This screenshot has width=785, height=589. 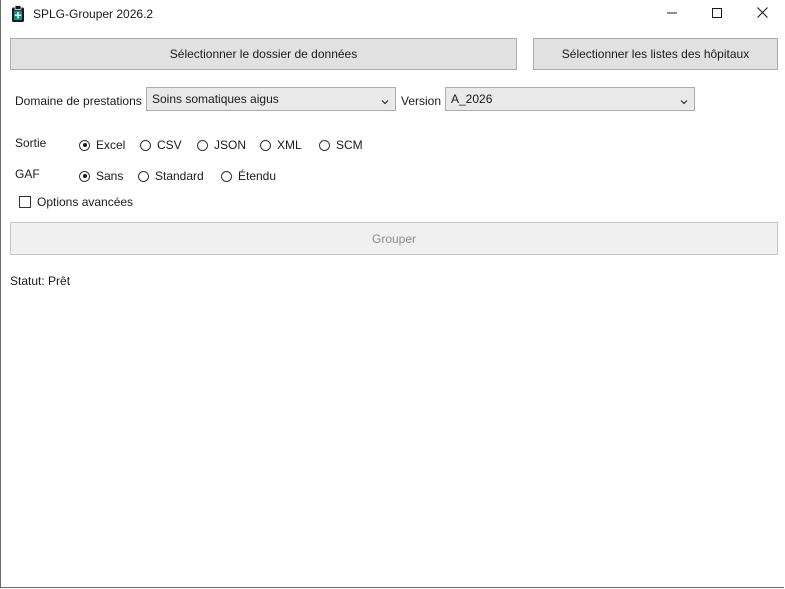 I want to click on version-label: Version, so click(x=421, y=101).